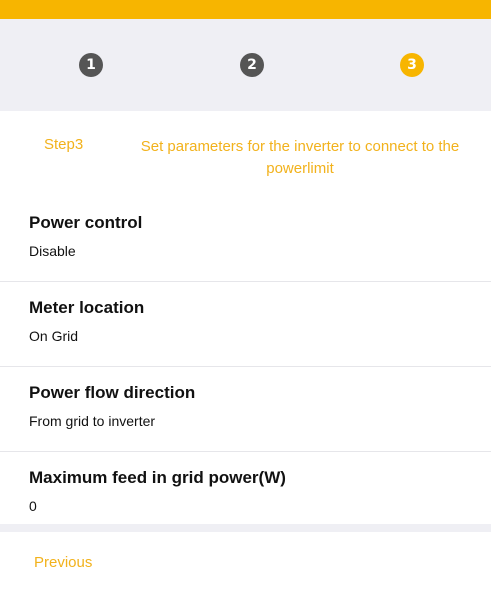 Image resolution: width=491 pixels, height=610 pixels. Describe the element at coordinates (63, 562) in the screenshot. I see `previous-button: Previous` at that location.